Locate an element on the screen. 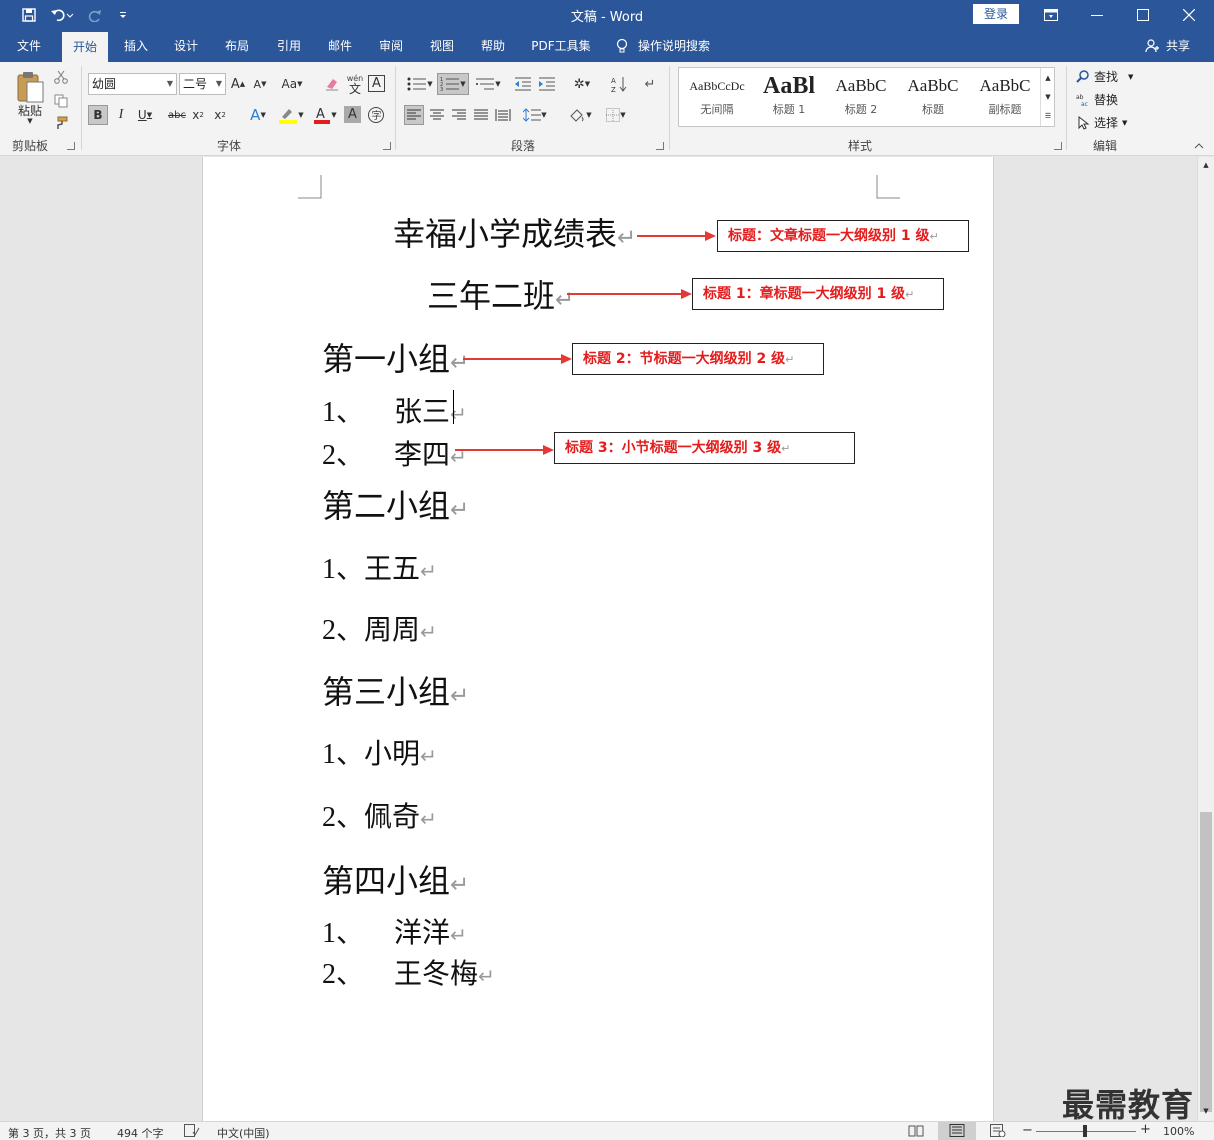 Image resolution: width=1214 pixels, height=1140 pixels. find-button: 查找 ▼ is located at coordinates (1104, 76).